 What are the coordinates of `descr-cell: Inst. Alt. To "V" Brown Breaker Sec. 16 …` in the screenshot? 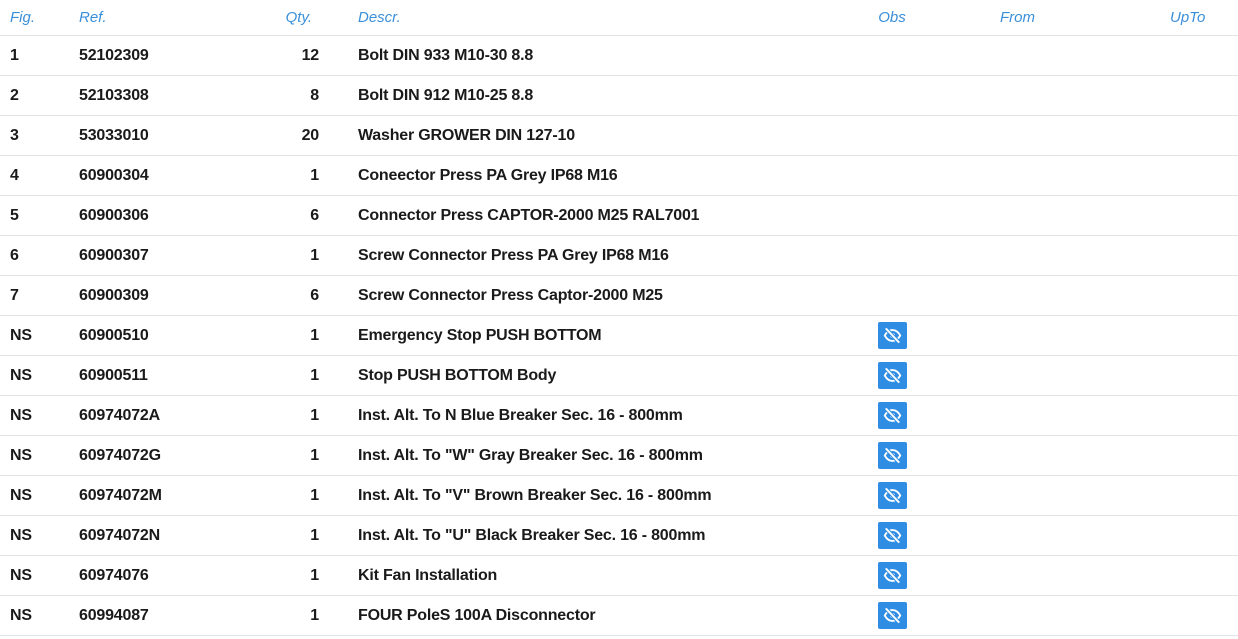 It's located at (535, 495).